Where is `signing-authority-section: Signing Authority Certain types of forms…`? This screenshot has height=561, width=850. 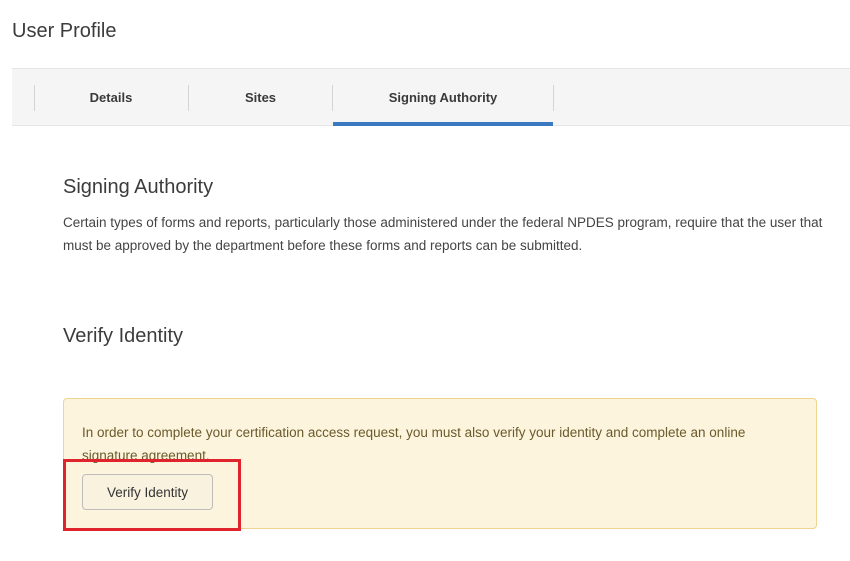
signing-authority-section: Signing Authority Certain types of forms… is located at coordinates (443, 216).